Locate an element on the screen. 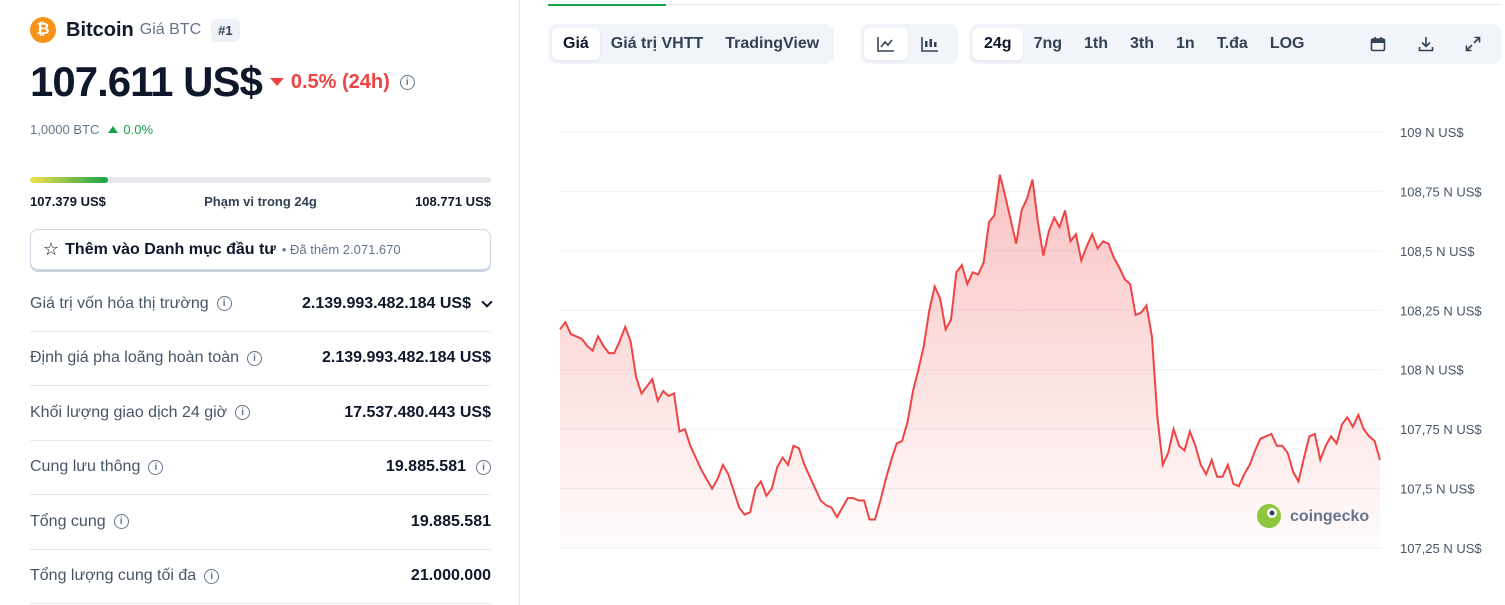 The image size is (1505, 605). btc-value: 1,0000 BTC is located at coordinates (65, 129).